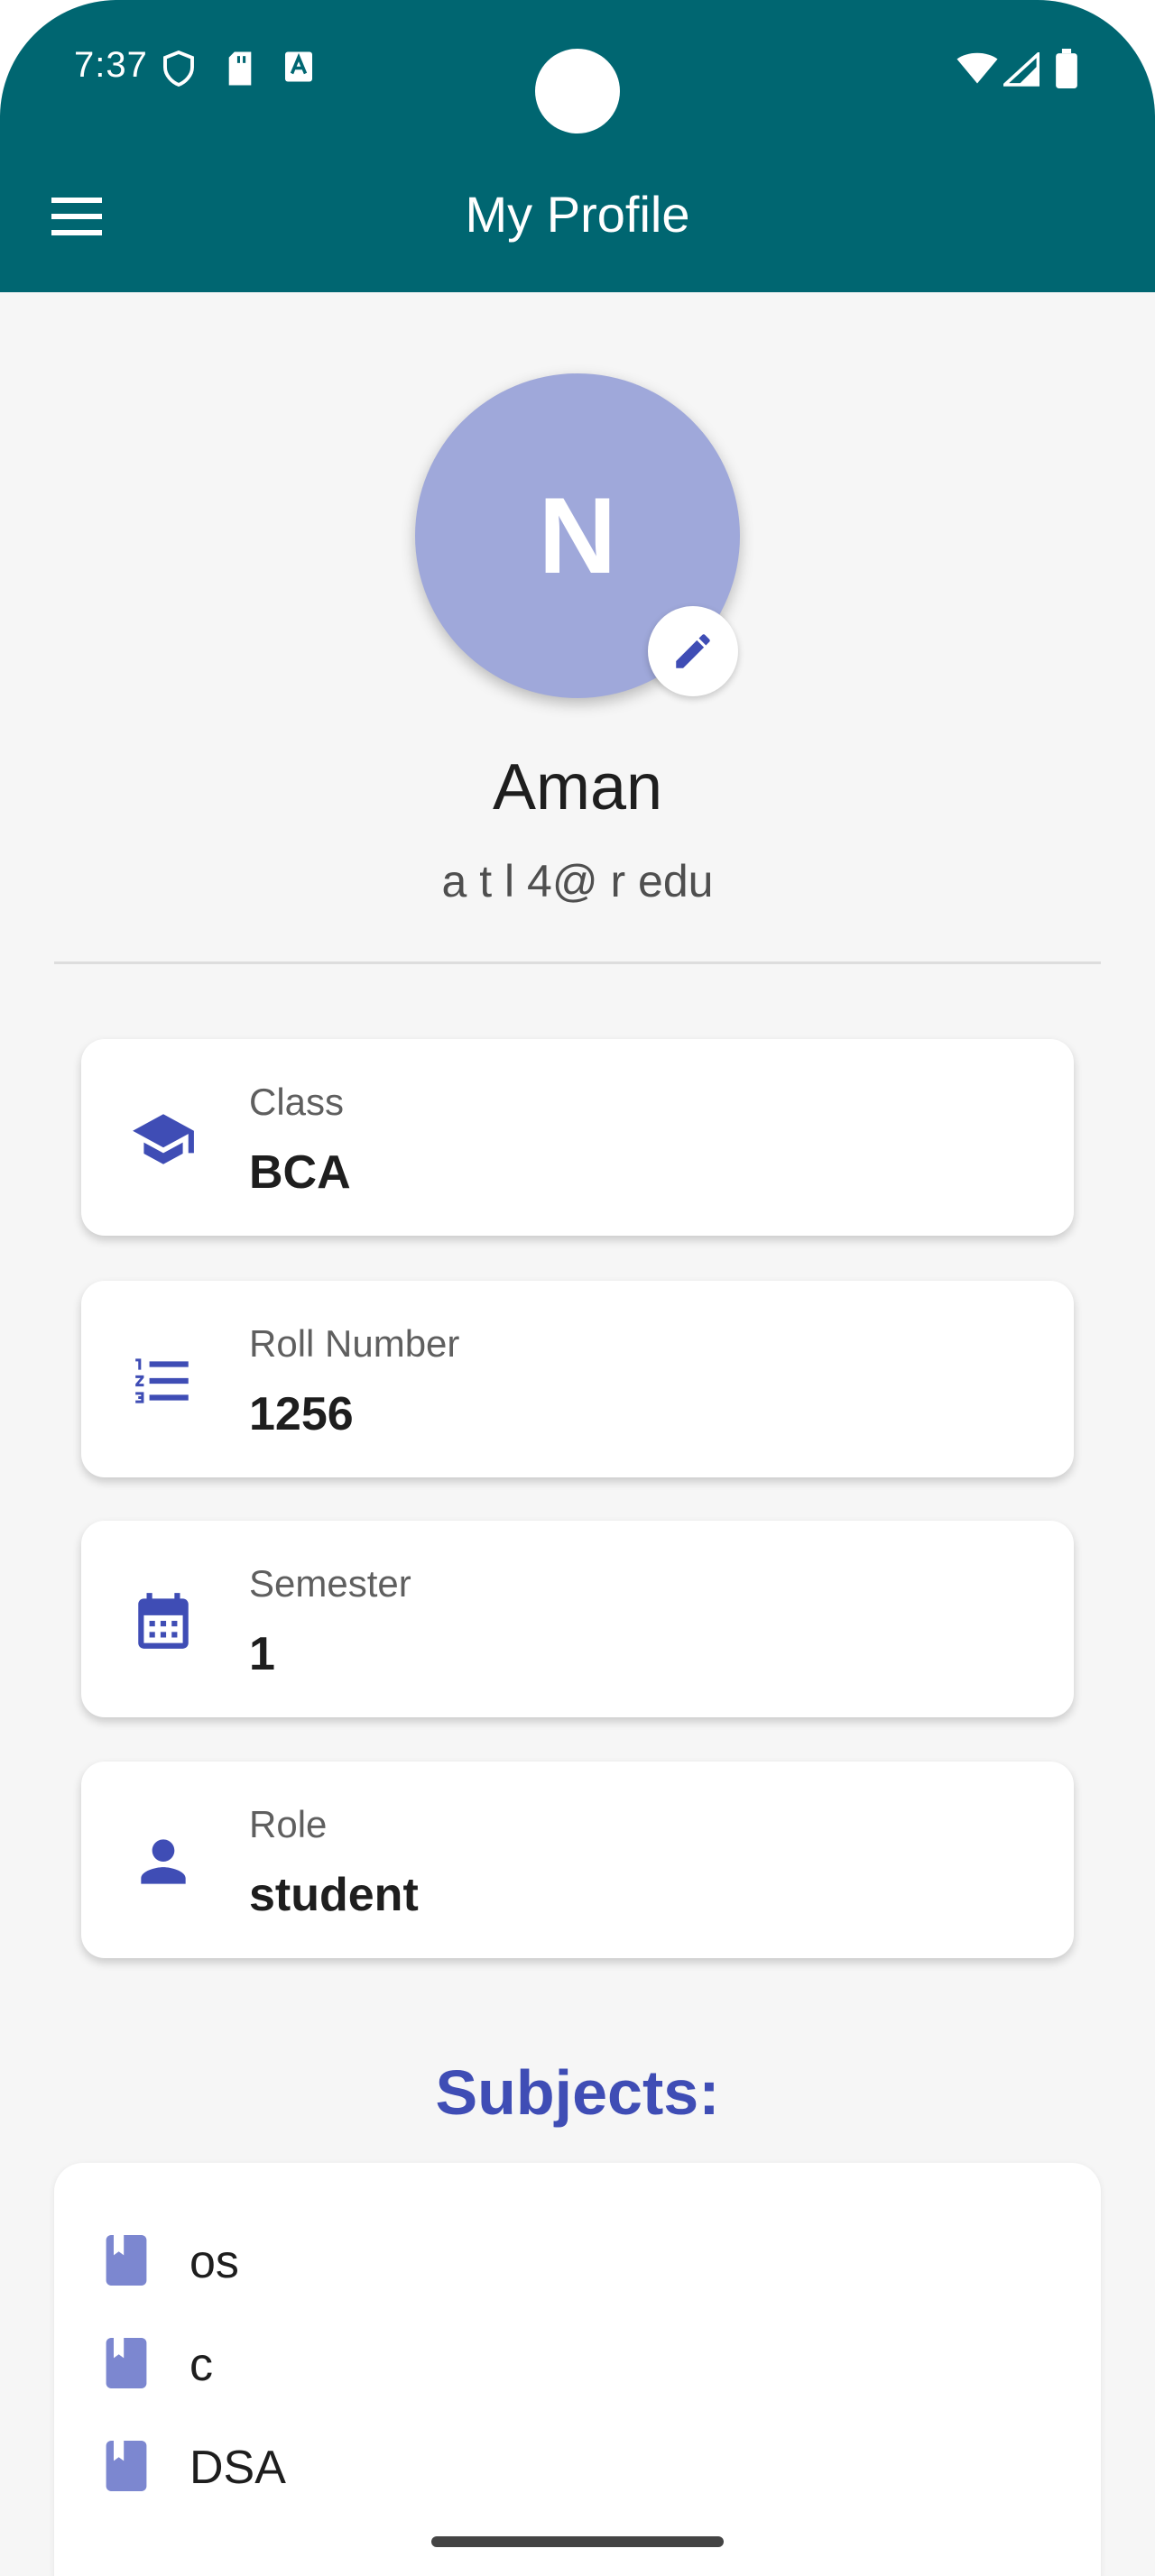  What do you see at coordinates (330, 1583) in the screenshot?
I see `semester-label: Semester` at bounding box center [330, 1583].